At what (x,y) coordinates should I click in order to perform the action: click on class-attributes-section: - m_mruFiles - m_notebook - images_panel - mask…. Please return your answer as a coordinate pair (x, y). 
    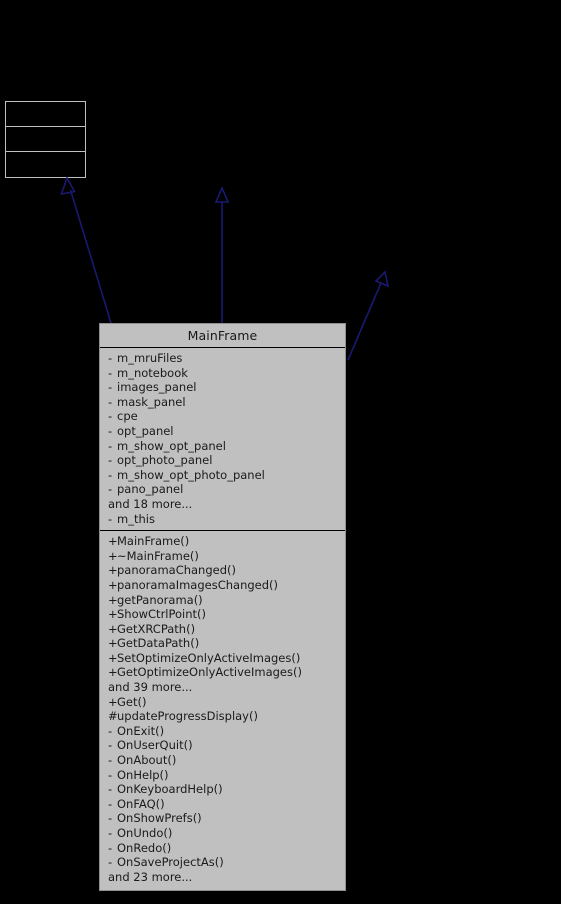
    Looking at the image, I should click on (222, 440).